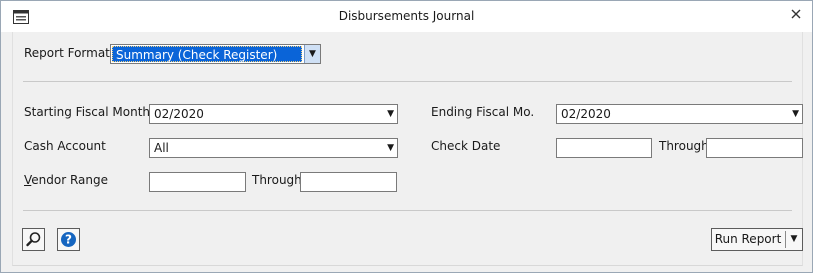 This screenshot has height=273, width=813. I want to click on check-date-from-input, so click(604, 148).